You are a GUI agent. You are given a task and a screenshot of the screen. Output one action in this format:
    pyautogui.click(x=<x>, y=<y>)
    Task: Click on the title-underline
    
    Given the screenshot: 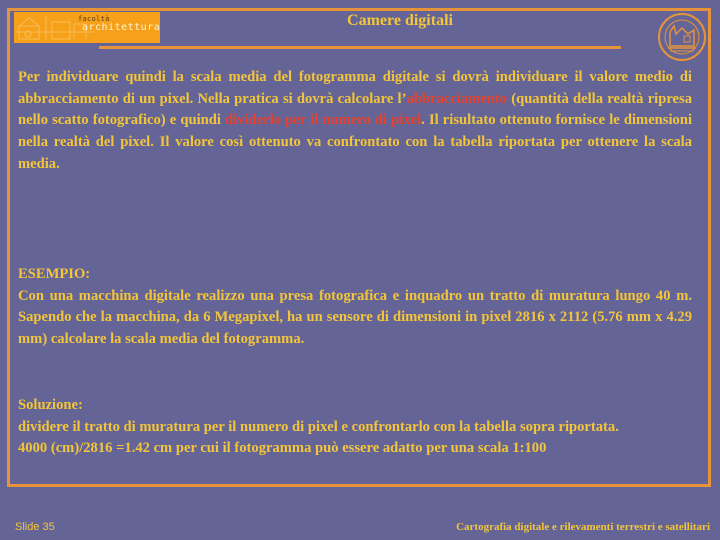 What is the action you would take?
    pyautogui.click(x=360, y=47)
    